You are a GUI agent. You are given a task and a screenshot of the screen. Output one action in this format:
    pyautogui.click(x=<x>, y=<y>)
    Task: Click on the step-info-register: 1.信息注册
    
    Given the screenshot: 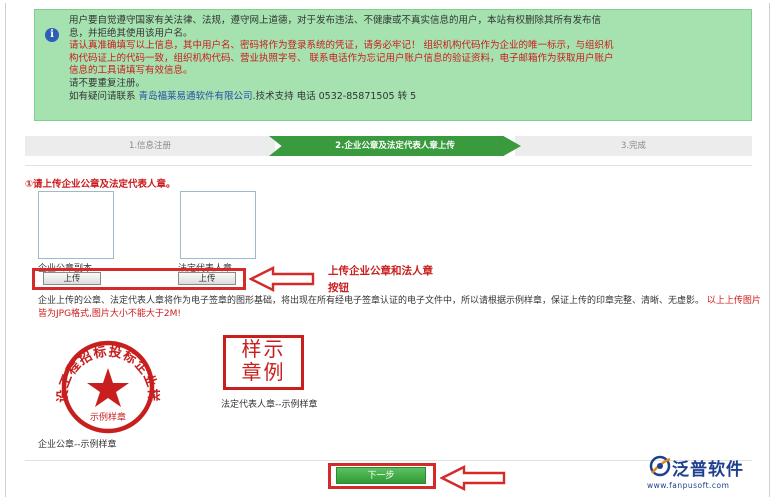 What is the action you would take?
    pyautogui.click(x=150, y=146)
    